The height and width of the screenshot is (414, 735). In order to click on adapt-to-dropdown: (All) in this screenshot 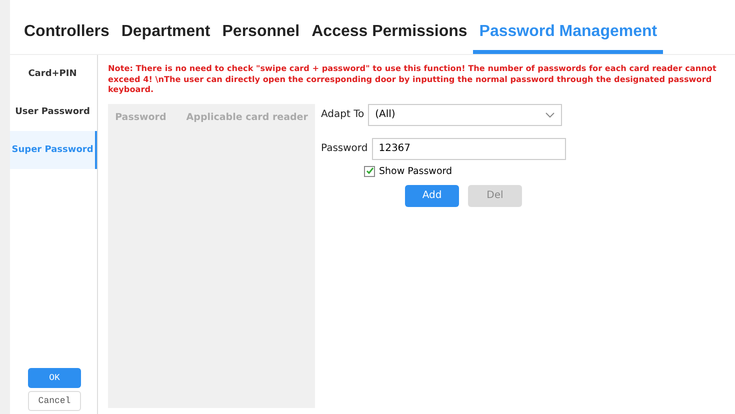, I will do `click(465, 115)`.